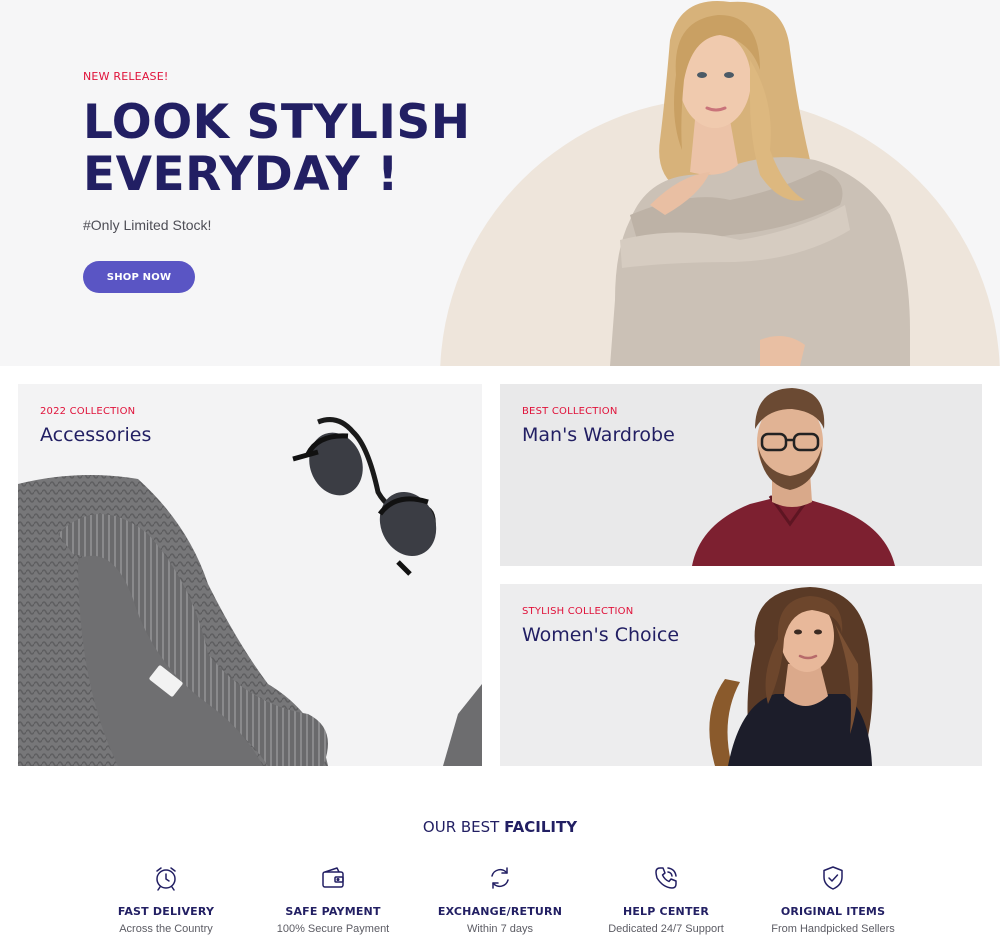 This screenshot has height=950, width=1000. I want to click on facility-heading-regular: OUR BEST, so click(463, 827).